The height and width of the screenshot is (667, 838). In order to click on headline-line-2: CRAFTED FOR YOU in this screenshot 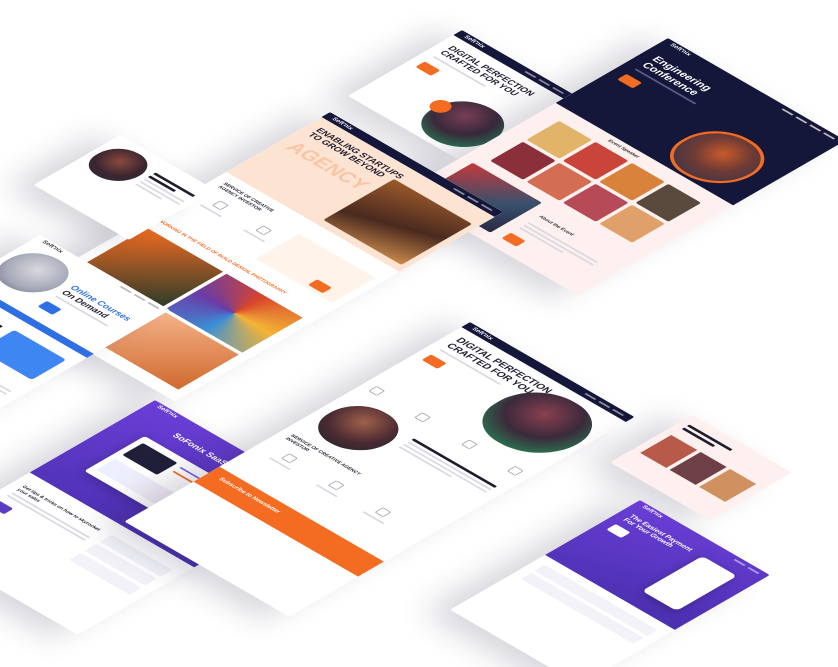, I will do `click(479, 73)`.